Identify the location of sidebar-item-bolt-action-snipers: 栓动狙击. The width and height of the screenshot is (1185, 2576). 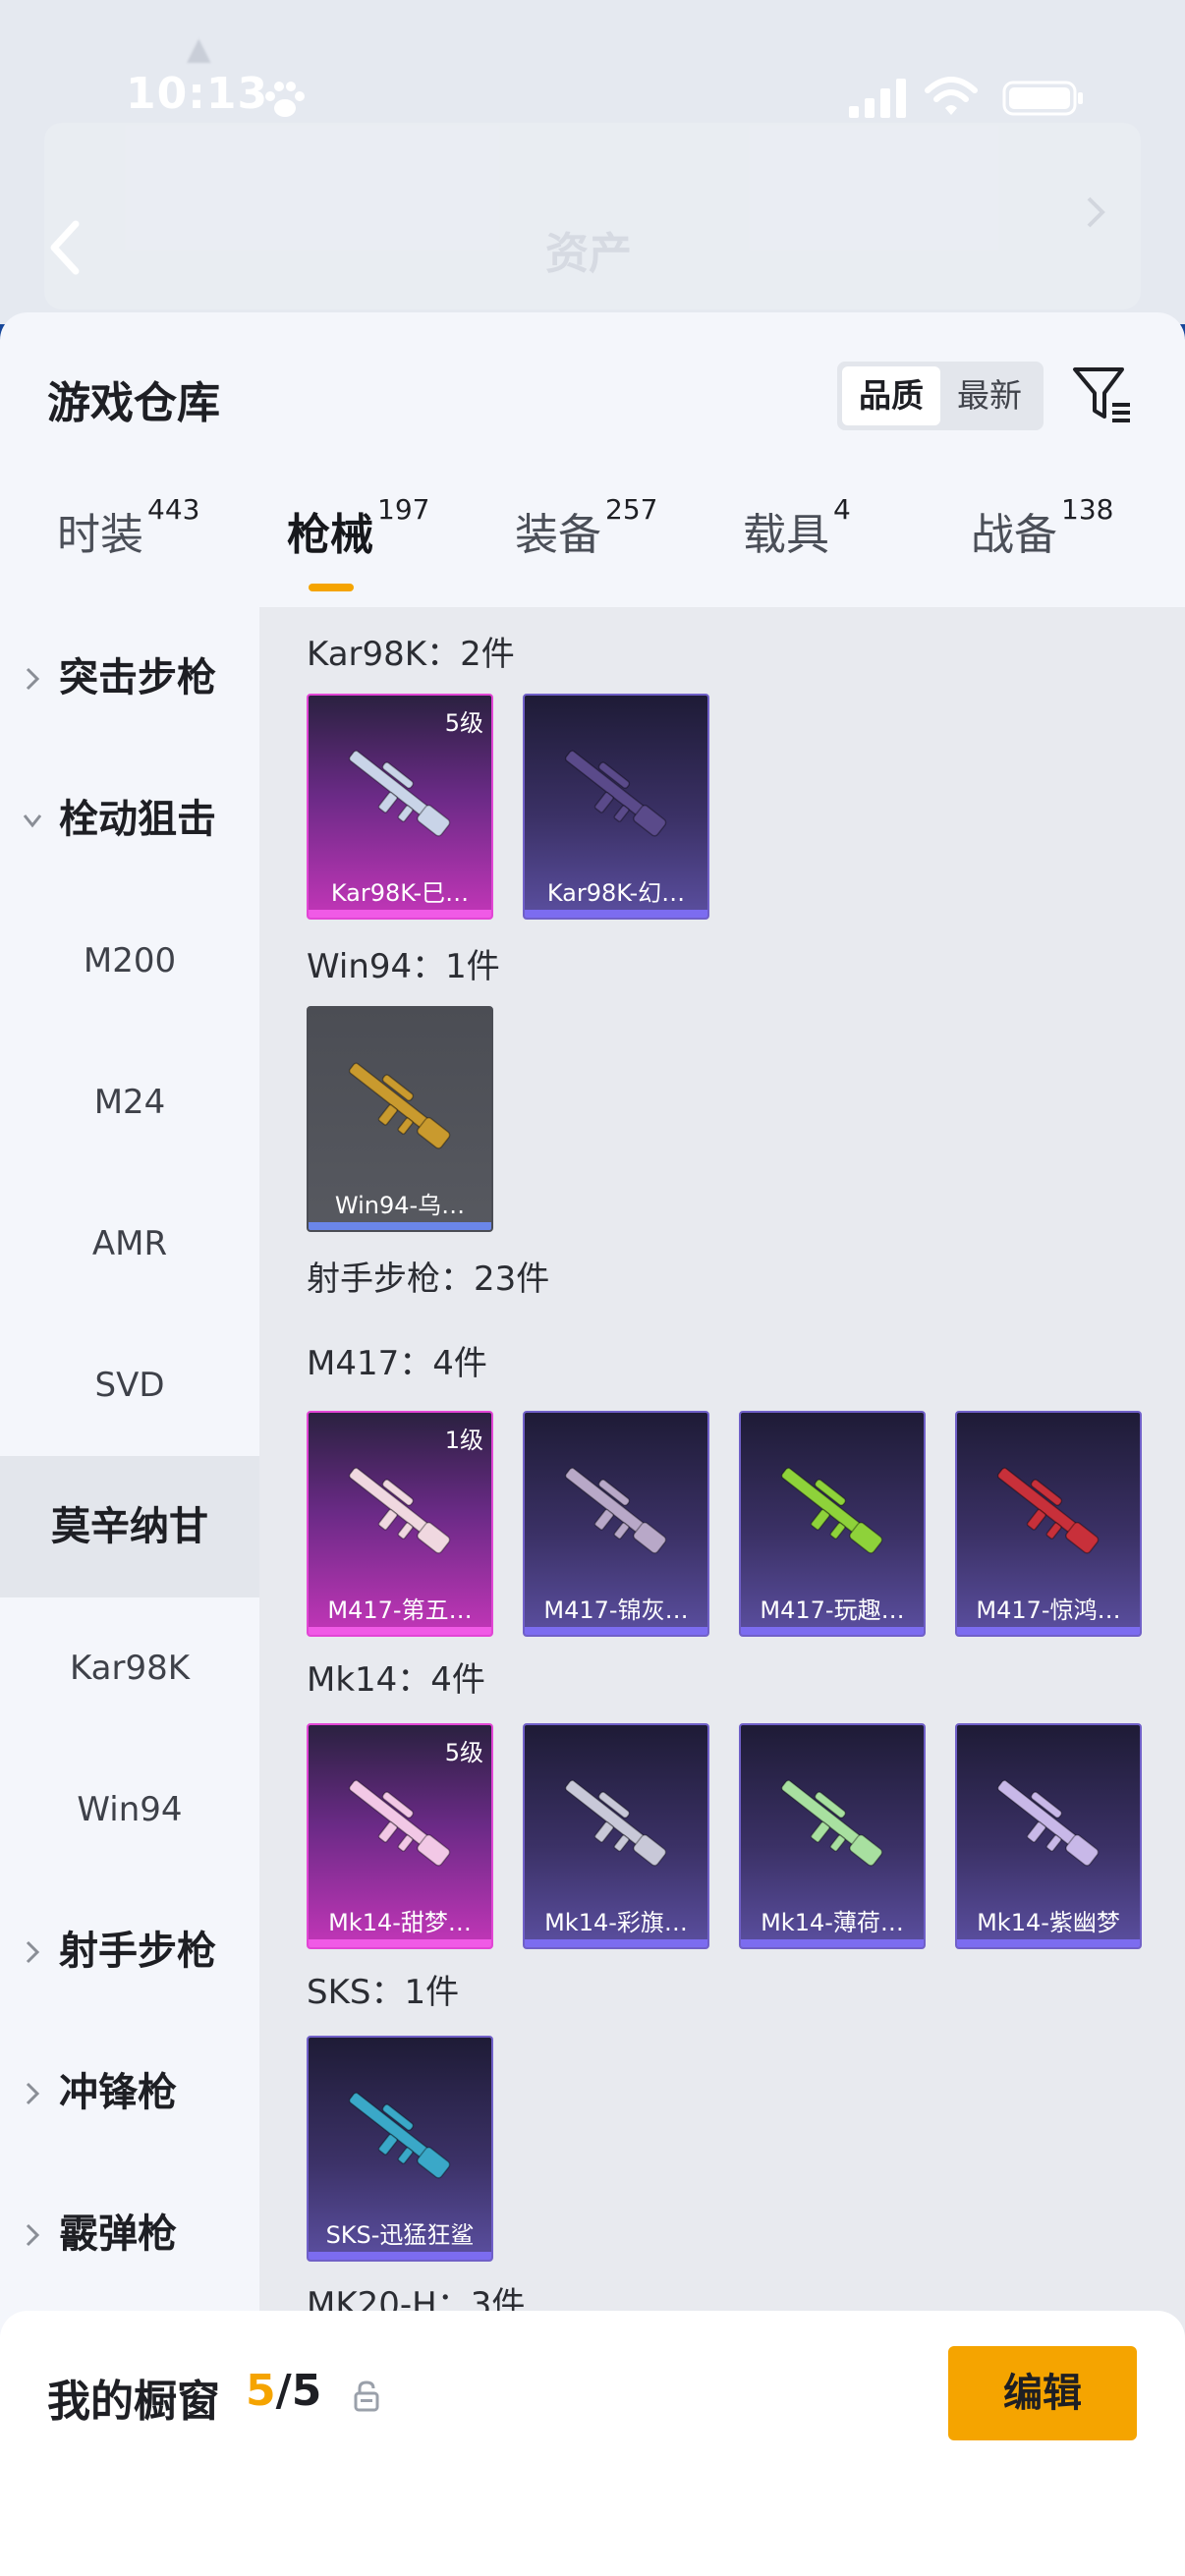
(130, 819).